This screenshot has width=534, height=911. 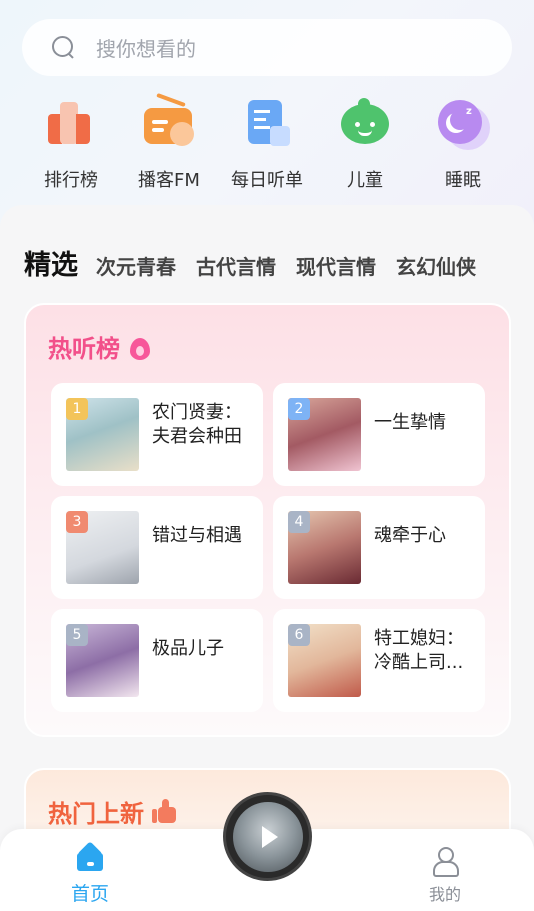 I want to click on search-icon, so click(x=64, y=47).